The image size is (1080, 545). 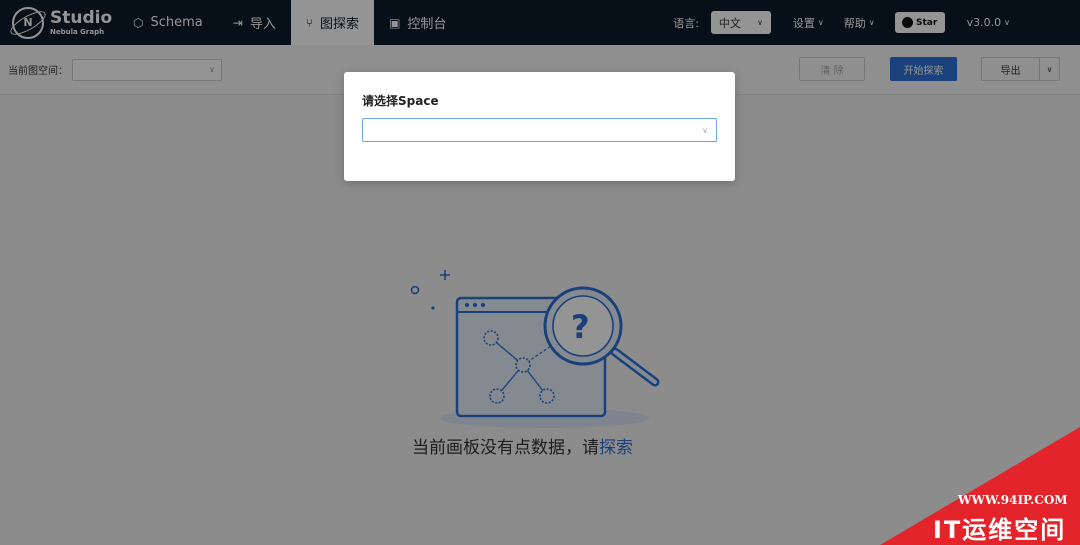 What do you see at coordinates (705, 130) in the screenshot?
I see `chevron-down-icon: ∨` at bounding box center [705, 130].